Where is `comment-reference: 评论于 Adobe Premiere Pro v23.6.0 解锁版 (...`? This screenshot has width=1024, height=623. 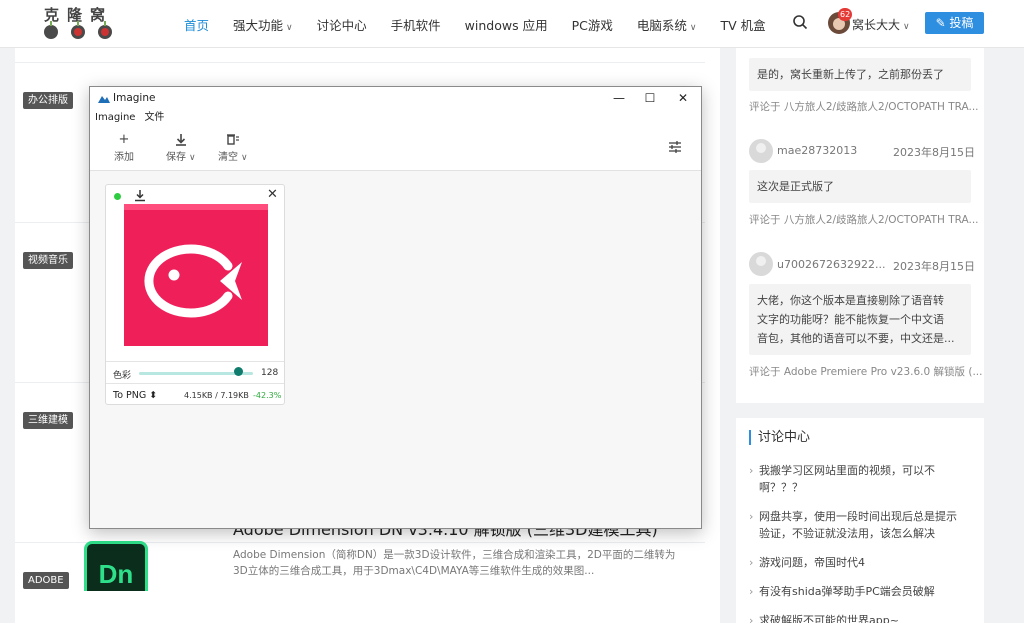
comment-reference: 评论于 Adobe Premiere Pro v23.6.0 解锁版 (... is located at coordinates (865, 371).